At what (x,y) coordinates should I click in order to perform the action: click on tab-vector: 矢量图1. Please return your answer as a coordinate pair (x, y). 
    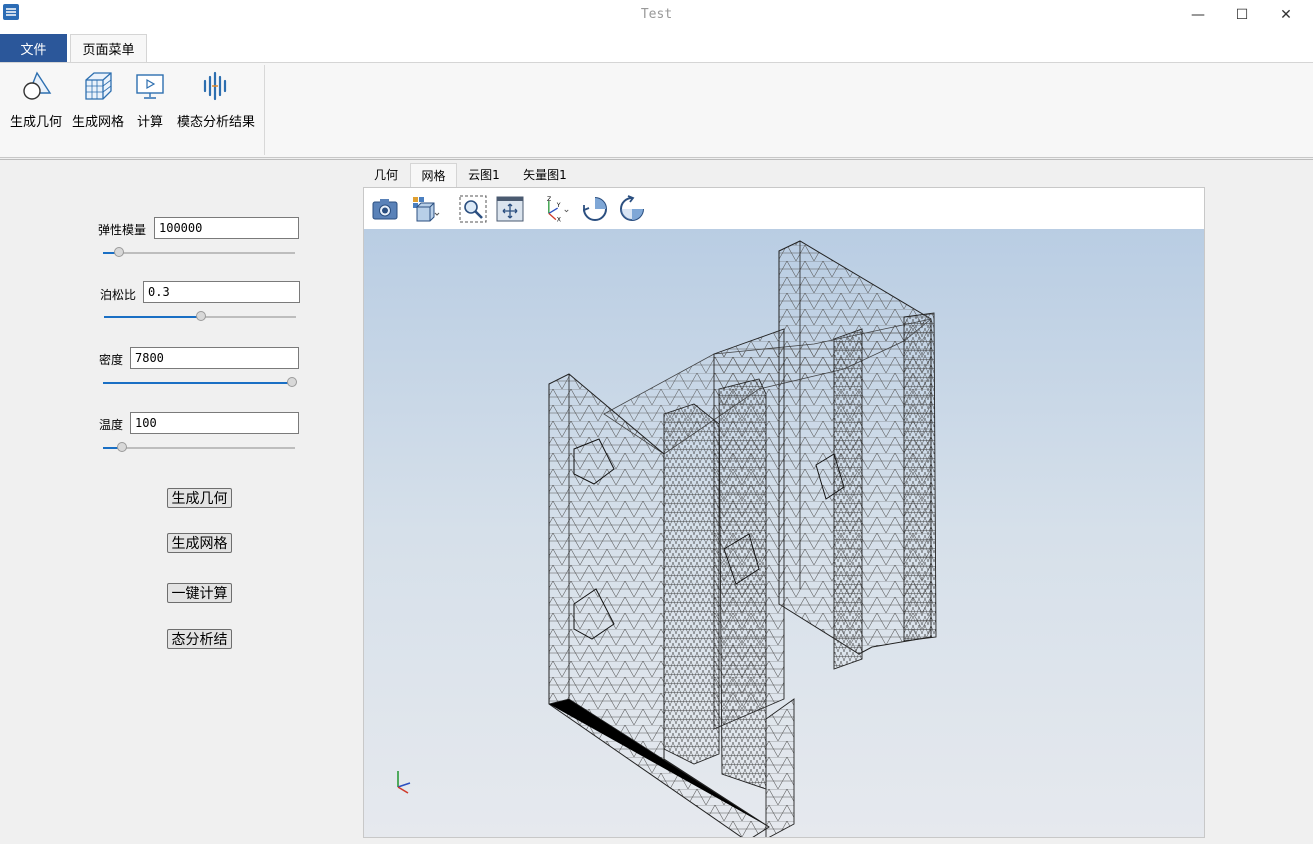
    Looking at the image, I should click on (545, 175).